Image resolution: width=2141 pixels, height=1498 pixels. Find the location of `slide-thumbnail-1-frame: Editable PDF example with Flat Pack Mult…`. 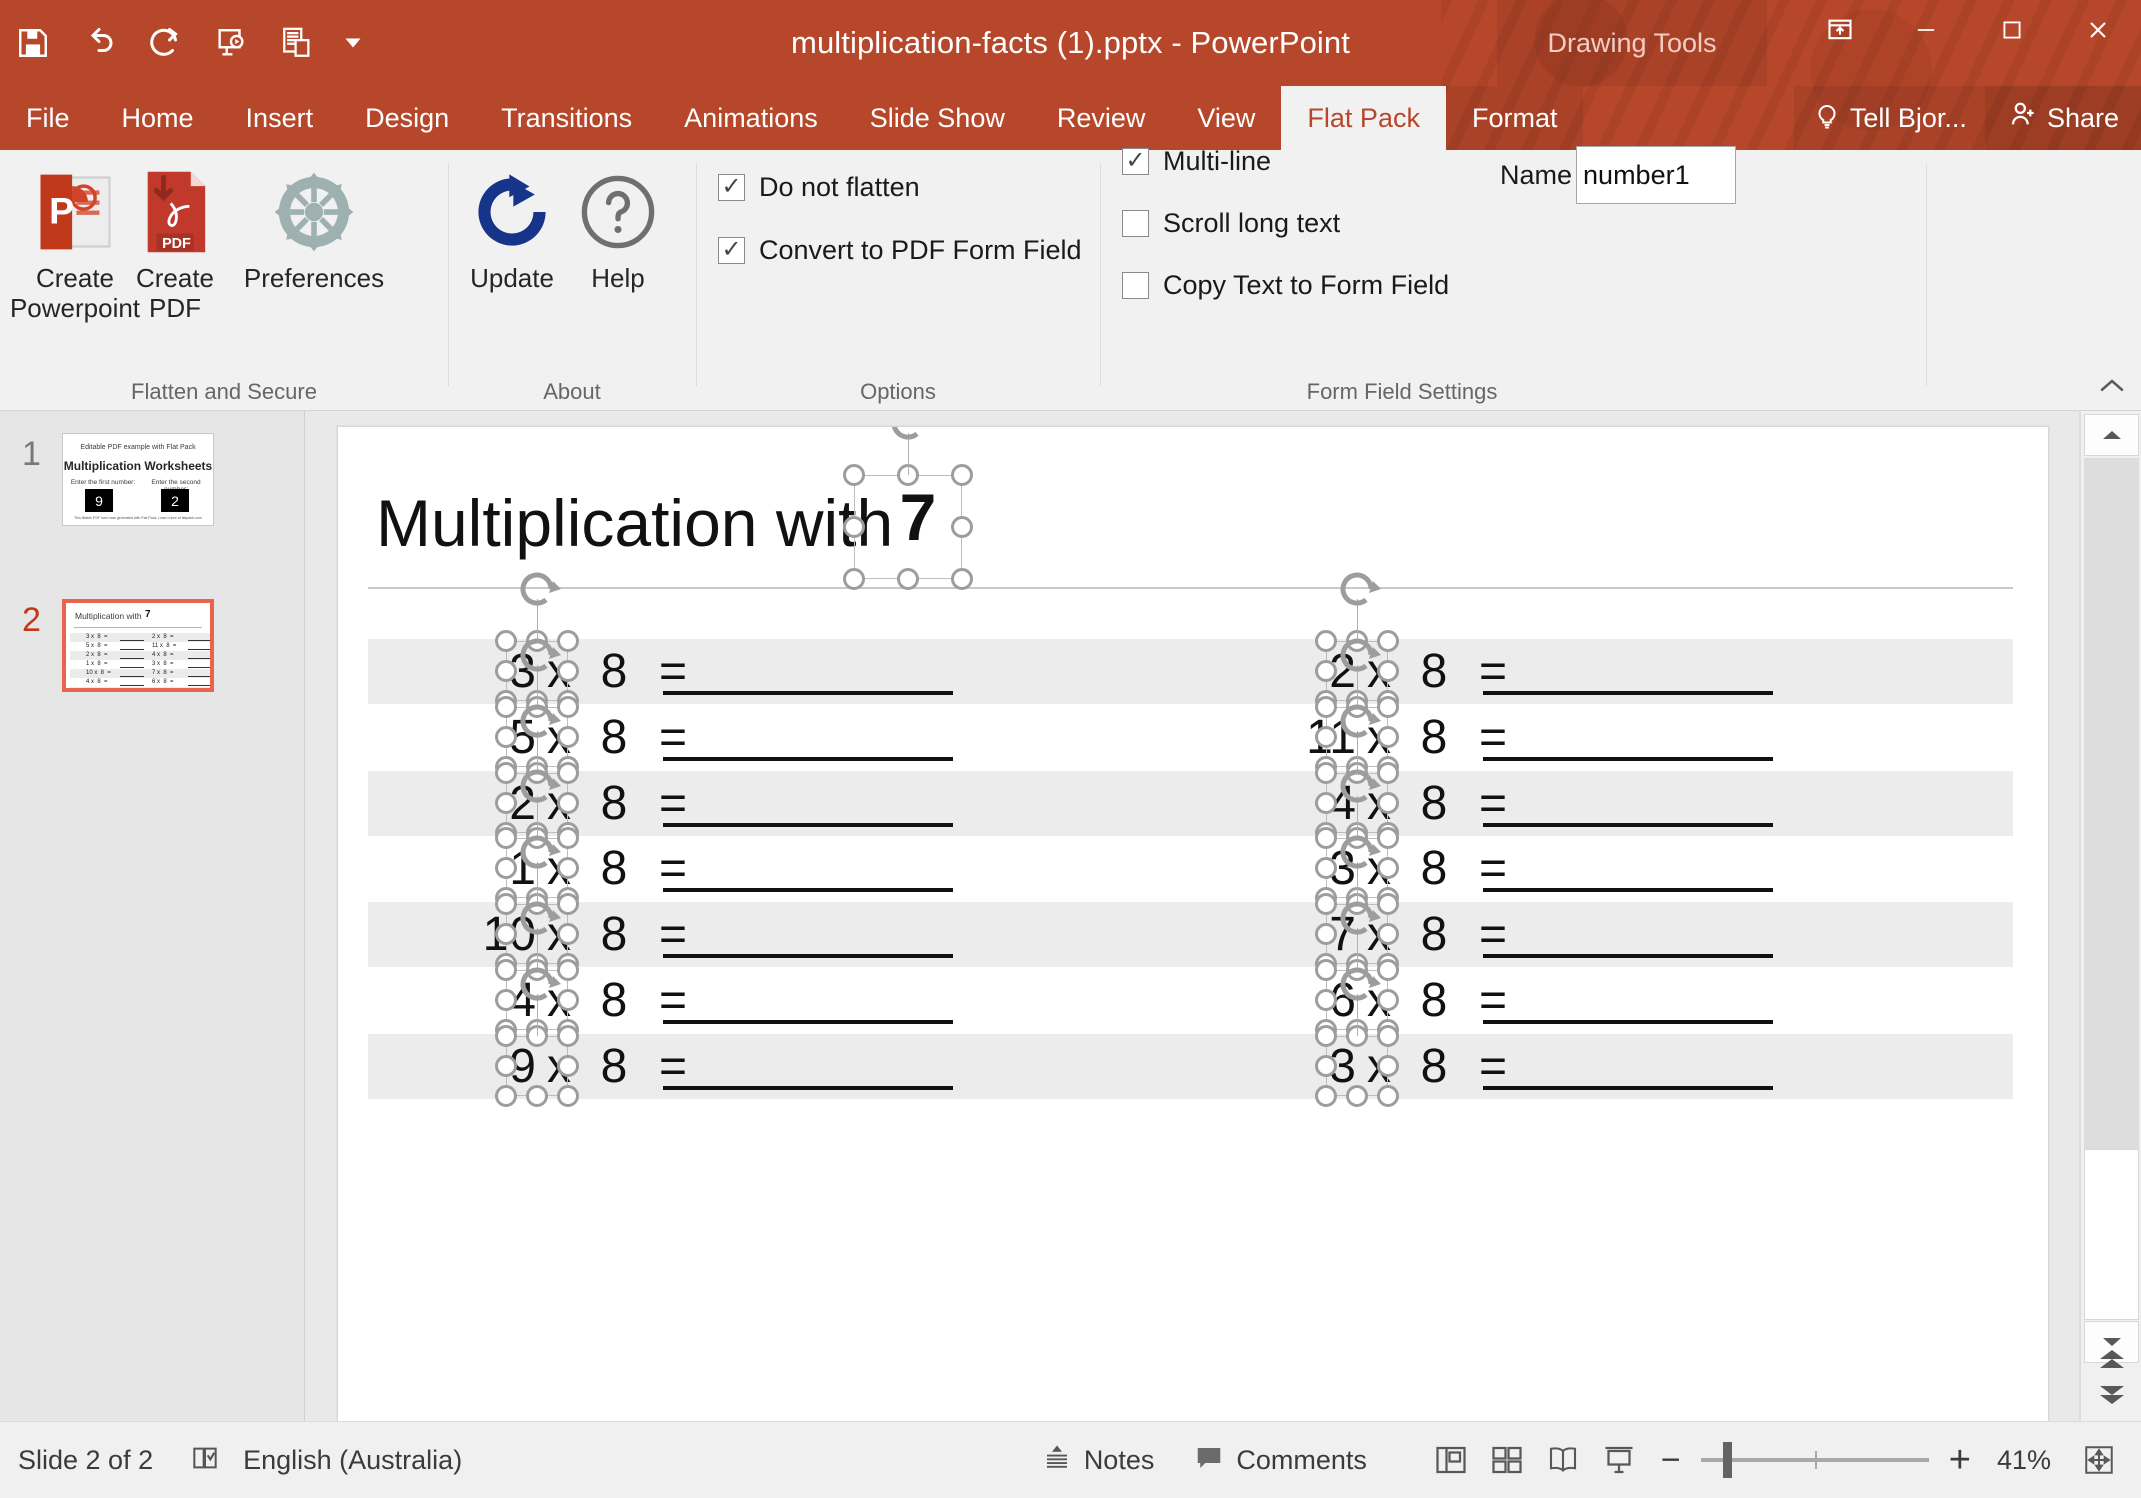

slide-thumbnail-1-frame: Editable PDF example with Flat Pack Mult… is located at coordinates (138, 479).